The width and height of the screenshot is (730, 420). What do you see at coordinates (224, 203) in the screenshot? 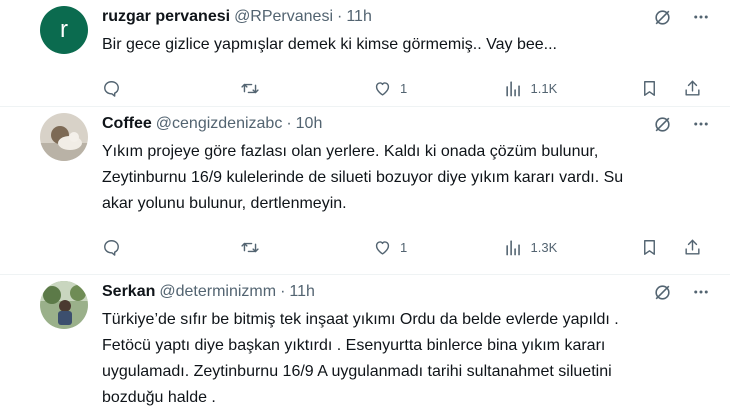
I see `tweet-text-line: akar yolunu bulunur, dertlenmeyin.` at bounding box center [224, 203].